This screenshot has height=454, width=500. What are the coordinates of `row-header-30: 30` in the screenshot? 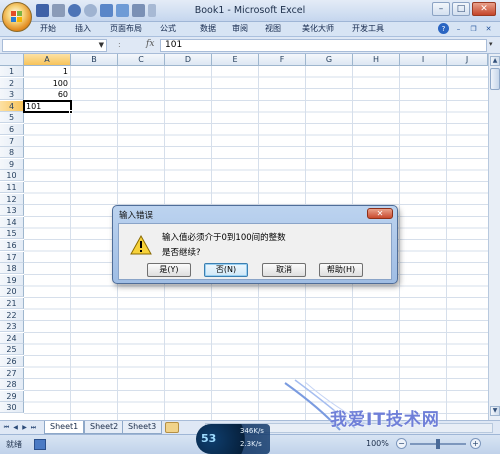 It's located at (12, 408).